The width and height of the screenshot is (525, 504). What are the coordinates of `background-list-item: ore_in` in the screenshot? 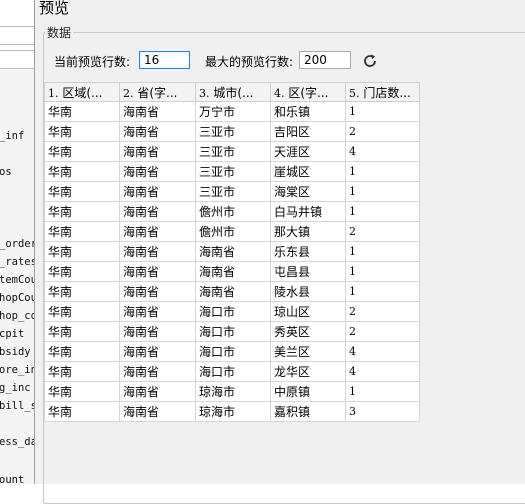 It's located at (18, 370).